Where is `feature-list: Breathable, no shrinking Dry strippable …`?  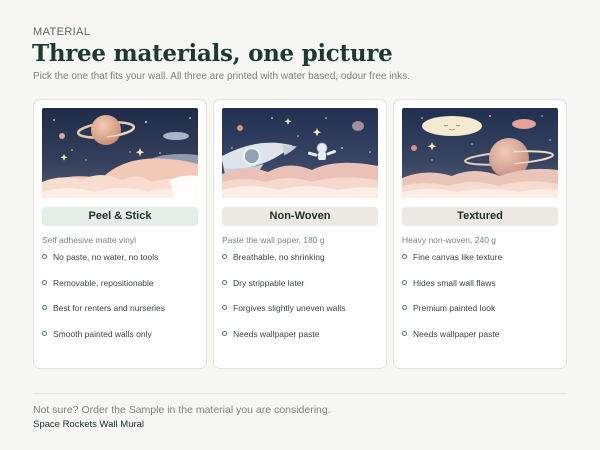
feature-list: Breathable, no shrinking Dry strippable … is located at coordinates (283, 303).